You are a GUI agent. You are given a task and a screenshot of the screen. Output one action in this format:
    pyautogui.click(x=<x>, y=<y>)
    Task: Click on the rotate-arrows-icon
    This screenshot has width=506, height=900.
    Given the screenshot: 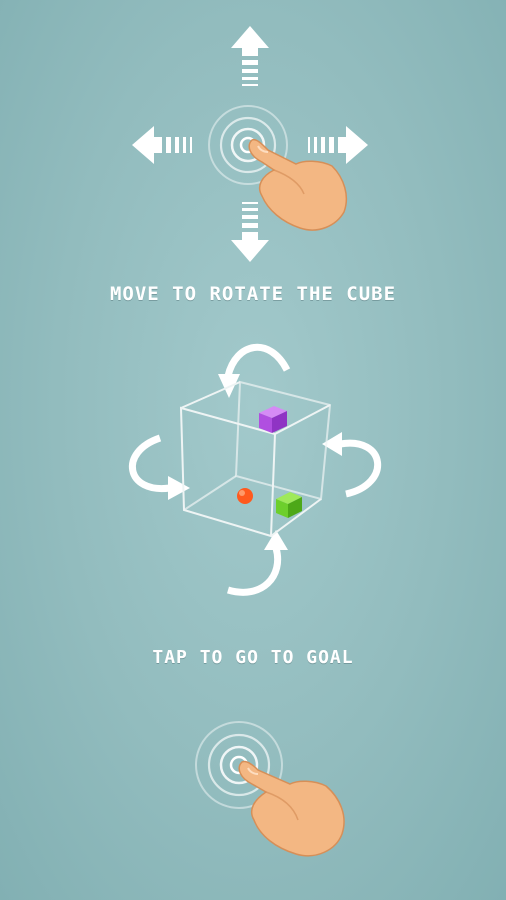 What is the action you would take?
    pyautogui.click(x=255, y=469)
    